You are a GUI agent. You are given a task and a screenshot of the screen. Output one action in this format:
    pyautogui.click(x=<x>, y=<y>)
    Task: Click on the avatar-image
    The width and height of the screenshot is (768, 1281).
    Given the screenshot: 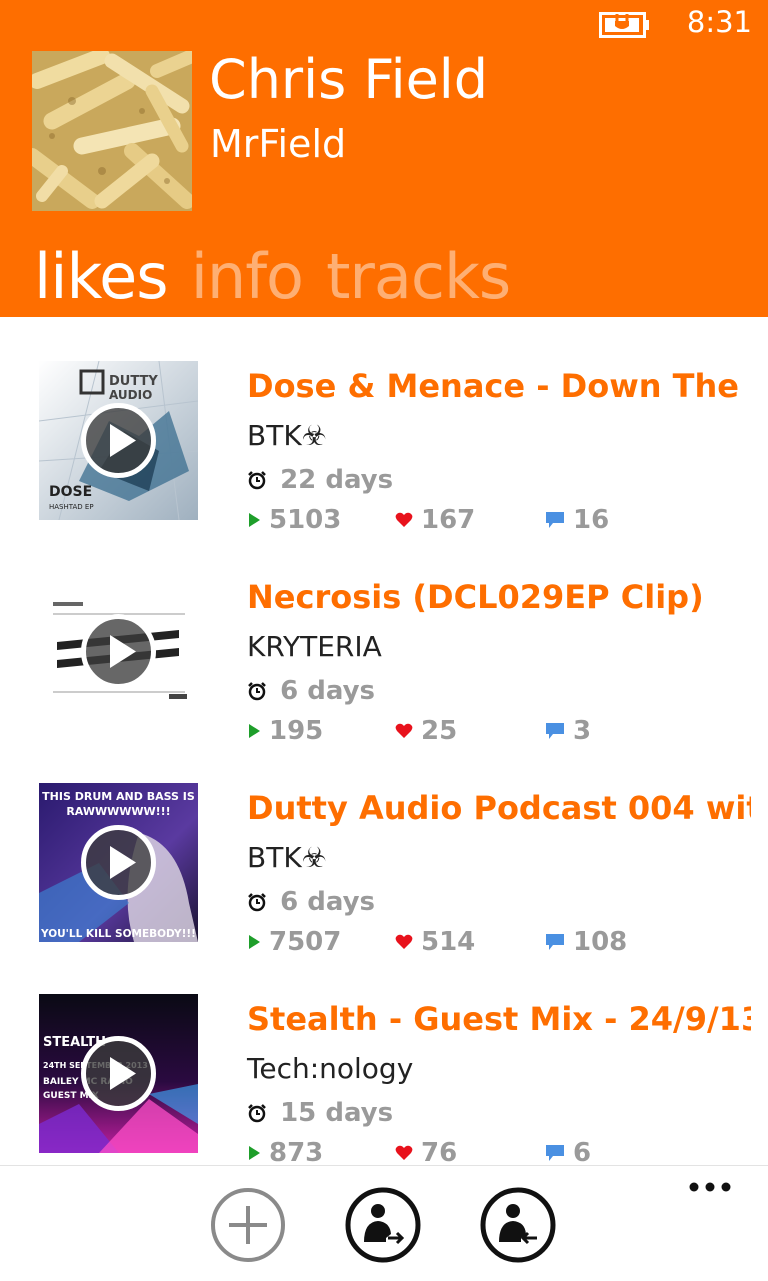 What is the action you would take?
    pyautogui.click(x=112, y=131)
    